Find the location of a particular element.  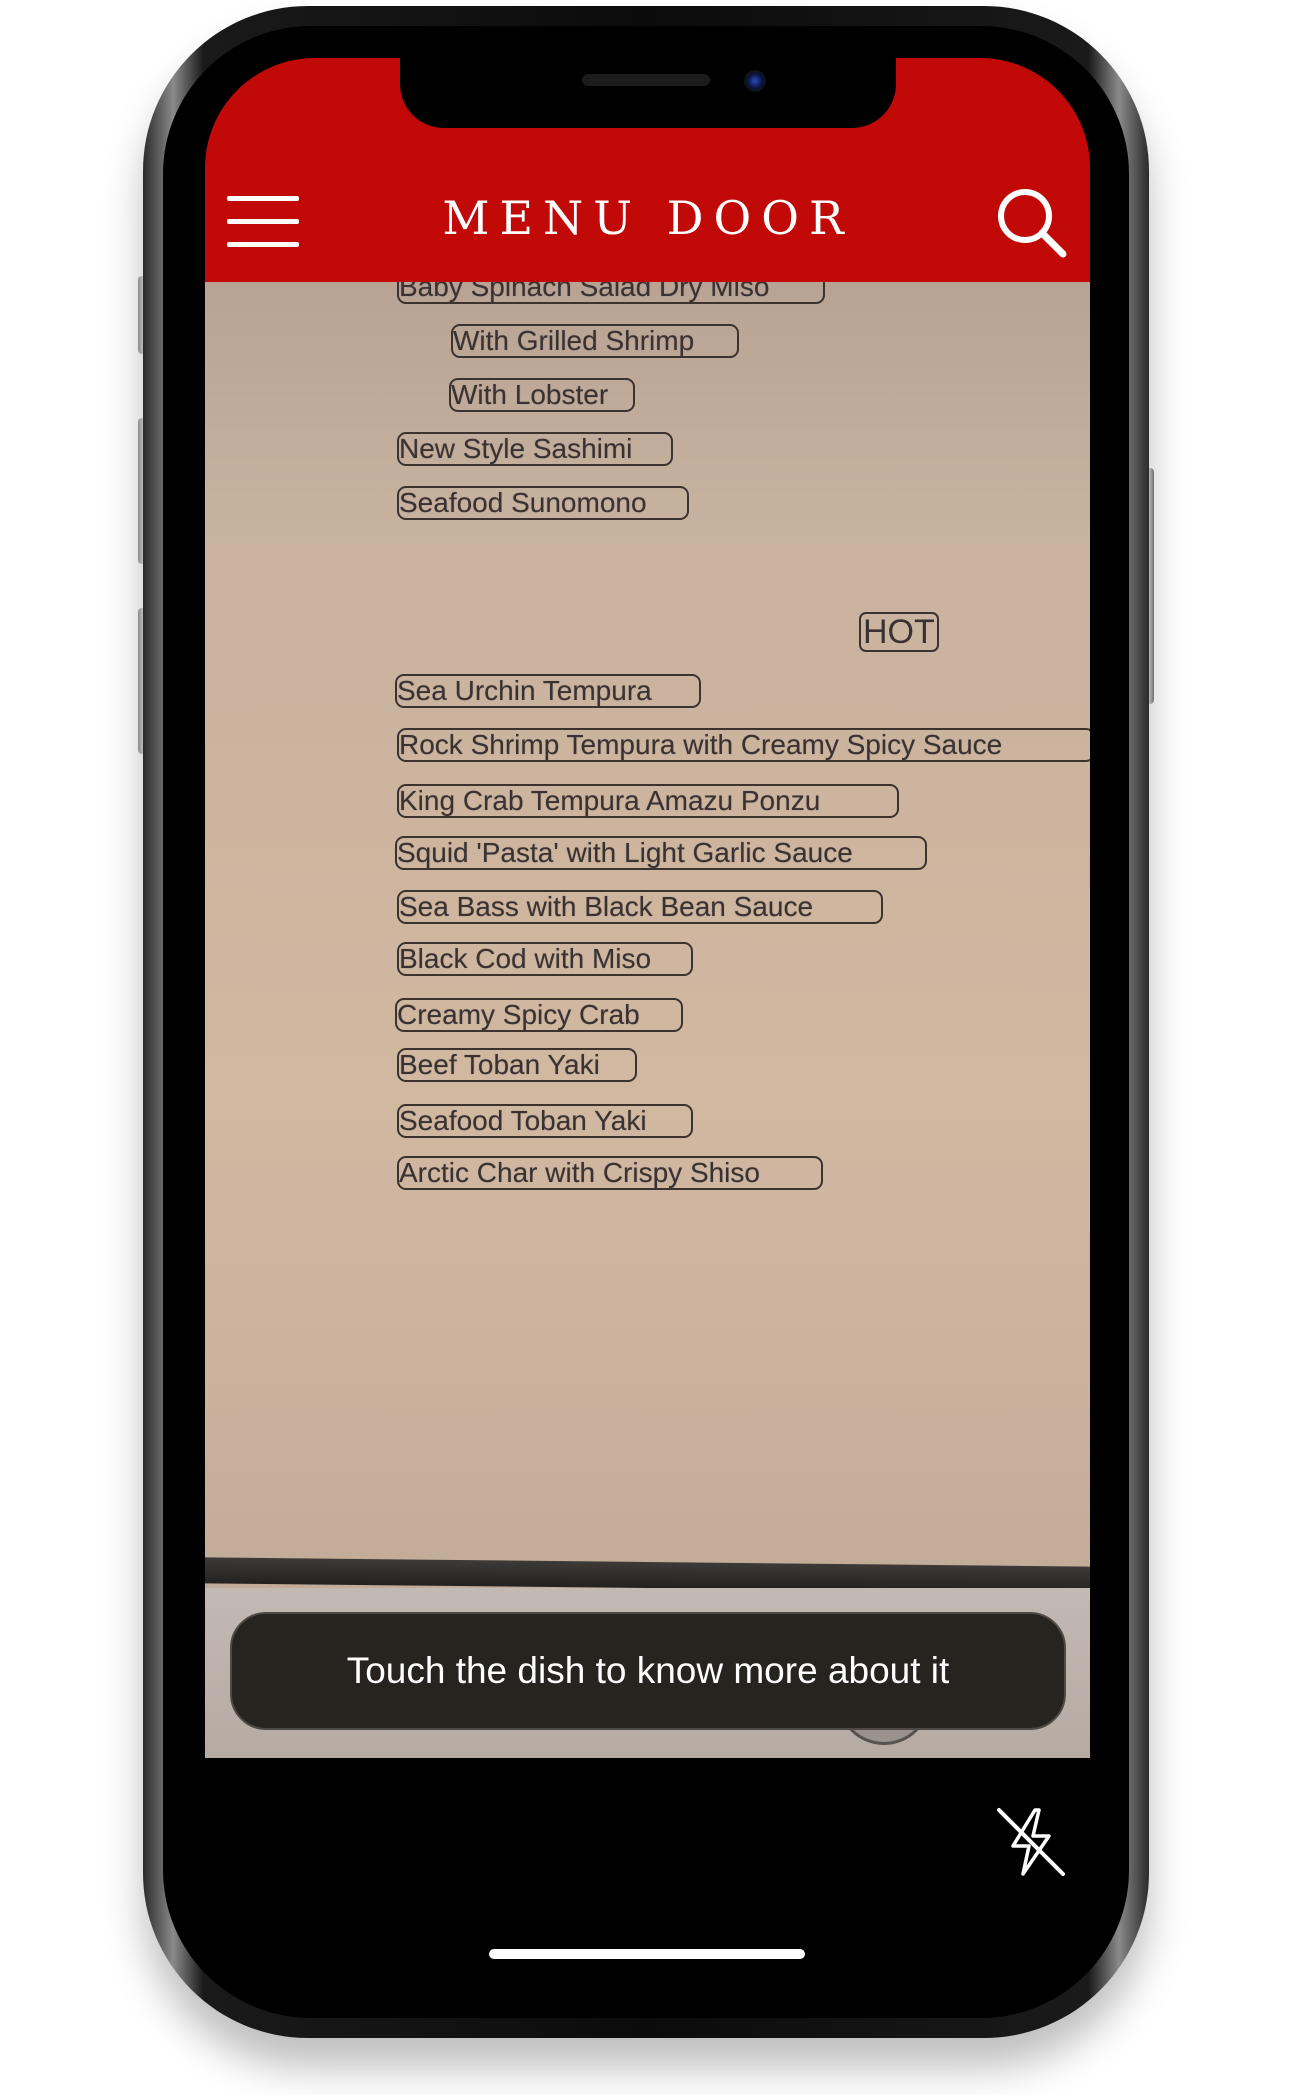

dish-creamy-spicy-crab: Creamy Spicy Crab is located at coordinates (539, 1015).